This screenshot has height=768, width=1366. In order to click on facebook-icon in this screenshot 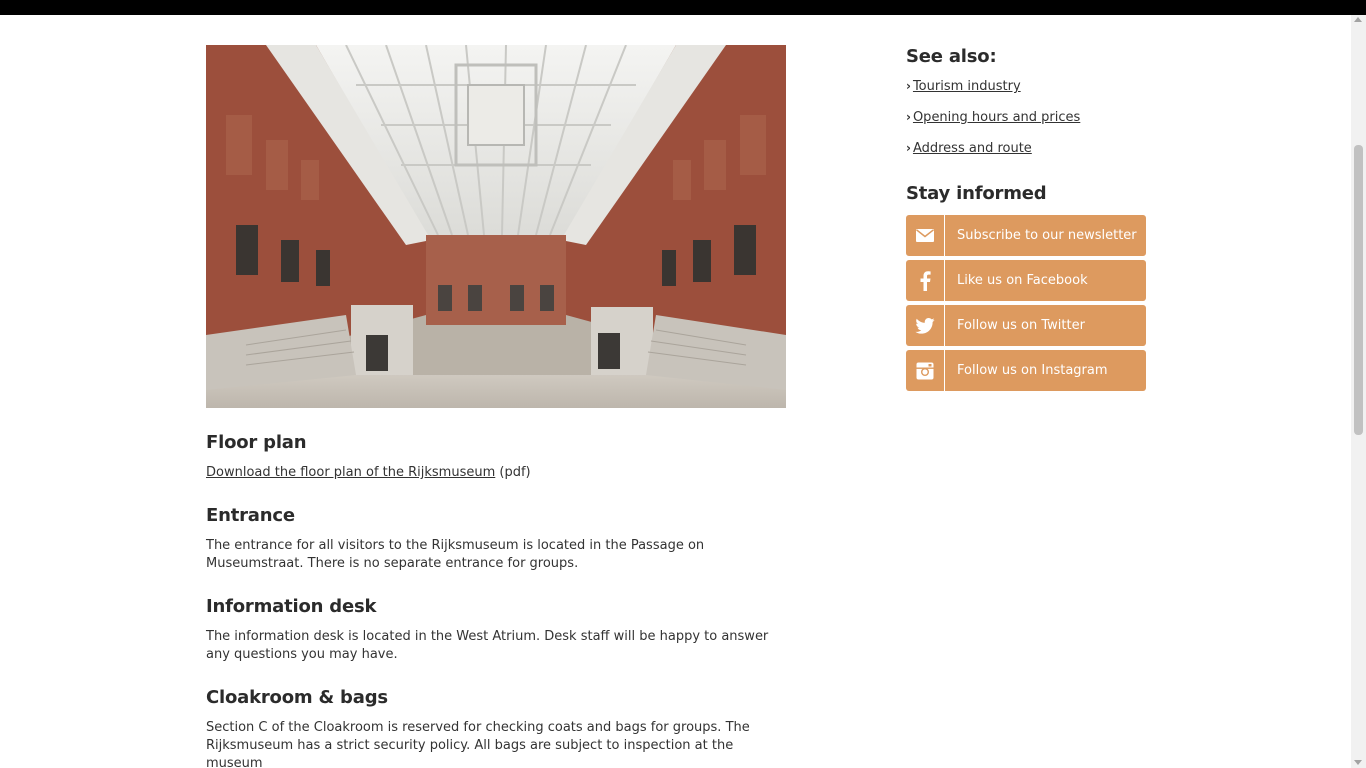, I will do `click(925, 280)`.